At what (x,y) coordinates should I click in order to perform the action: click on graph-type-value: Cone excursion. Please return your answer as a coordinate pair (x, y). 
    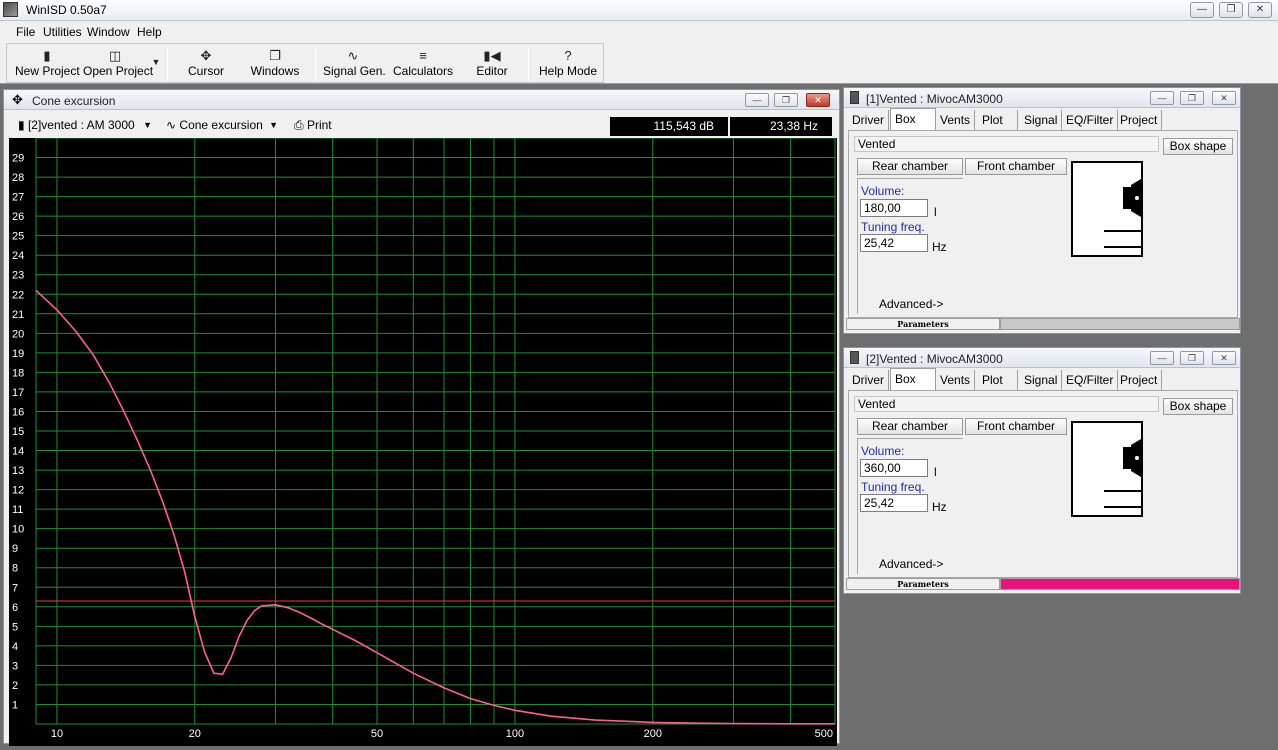
    Looking at the image, I should click on (221, 125).